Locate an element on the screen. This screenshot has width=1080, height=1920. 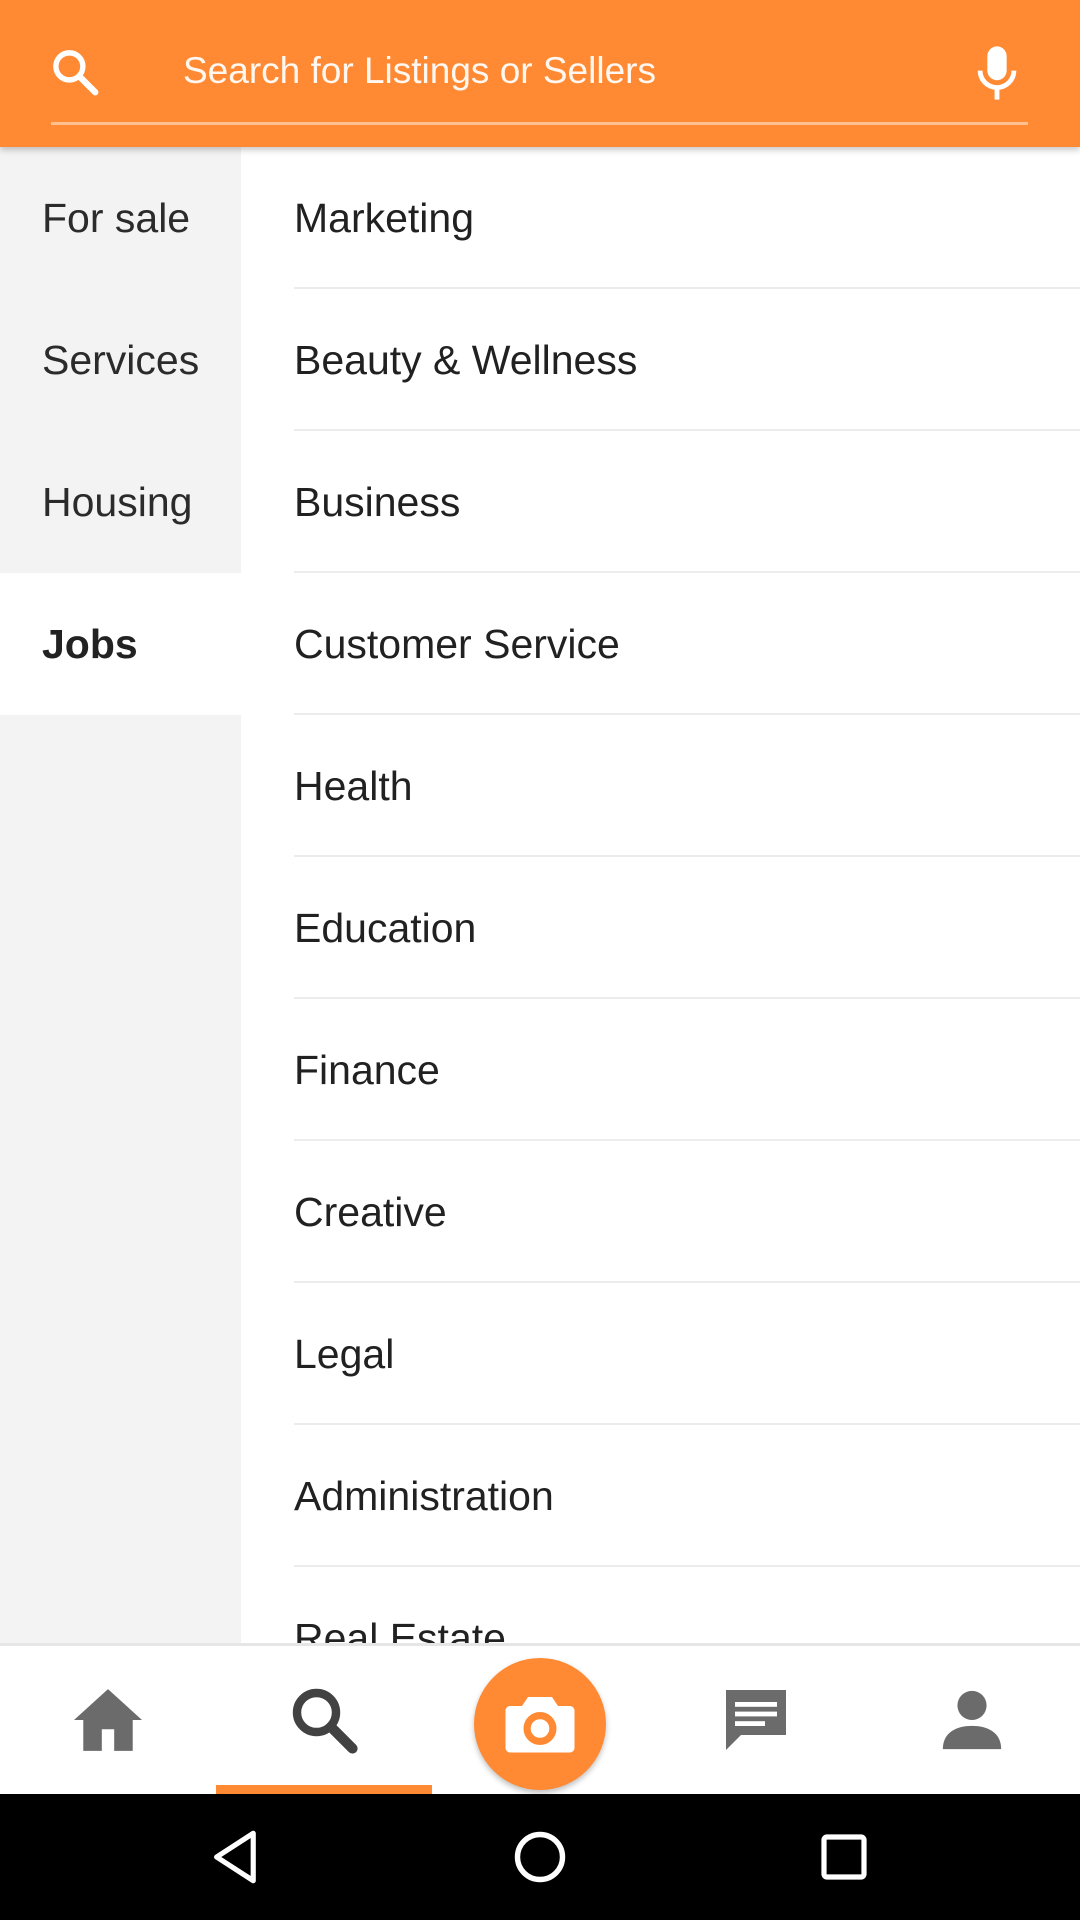
search-header: Search for Listings or Sellers is located at coordinates (540, 73).